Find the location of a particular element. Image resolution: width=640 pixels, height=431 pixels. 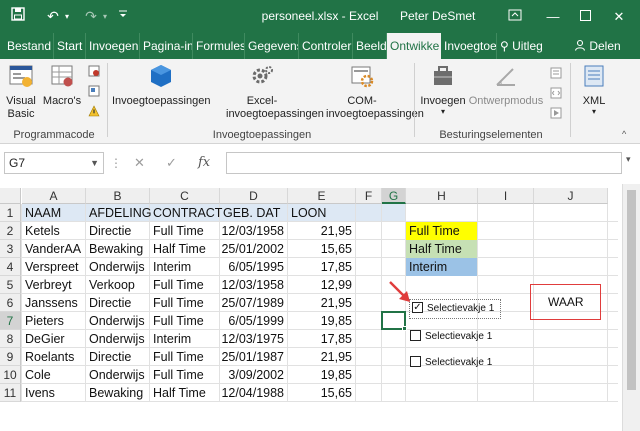

column-header-b: B is located at coordinates (118, 196).